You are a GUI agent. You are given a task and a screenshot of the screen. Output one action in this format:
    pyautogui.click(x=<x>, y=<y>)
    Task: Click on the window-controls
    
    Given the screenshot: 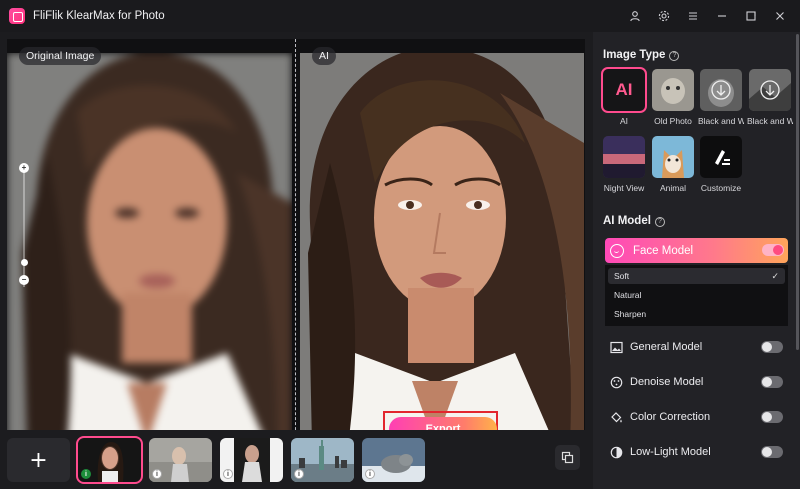 What is the action you would take?
    pyautogui.click(x=707, y=16)
    